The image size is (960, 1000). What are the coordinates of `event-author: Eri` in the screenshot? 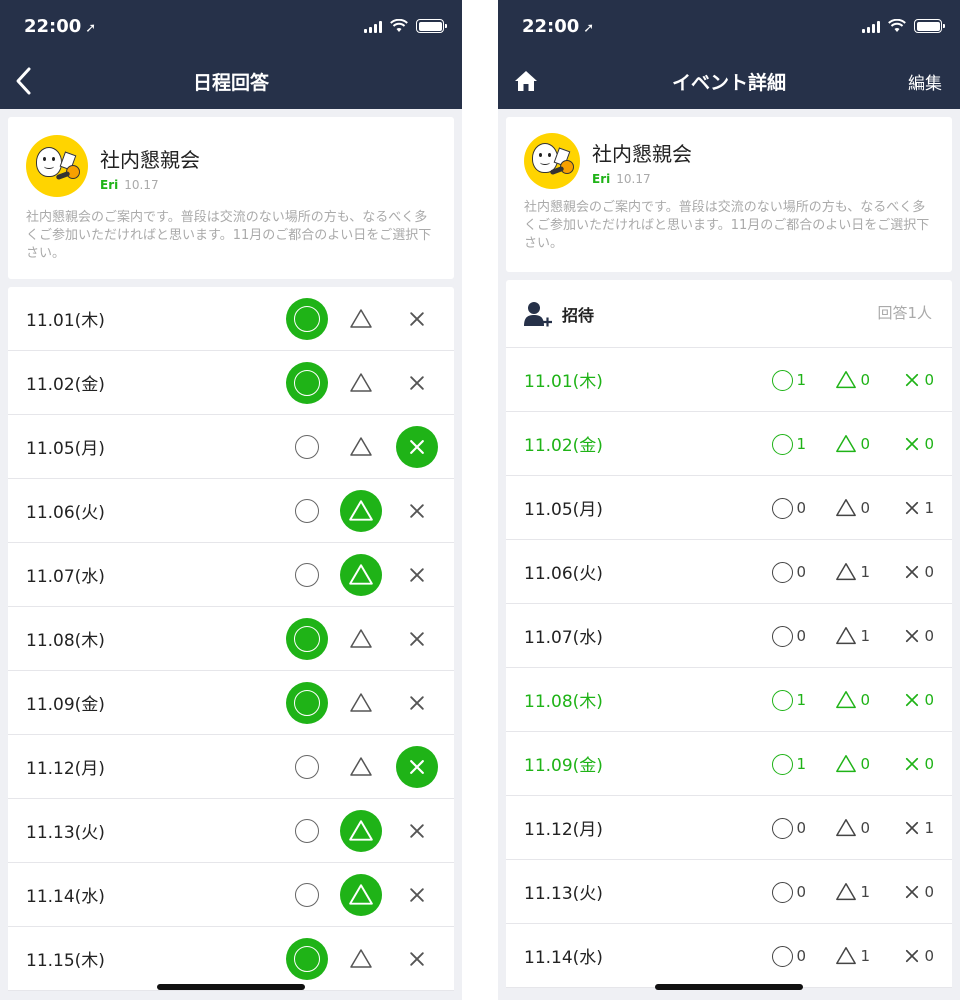 It's located at (109, 185).